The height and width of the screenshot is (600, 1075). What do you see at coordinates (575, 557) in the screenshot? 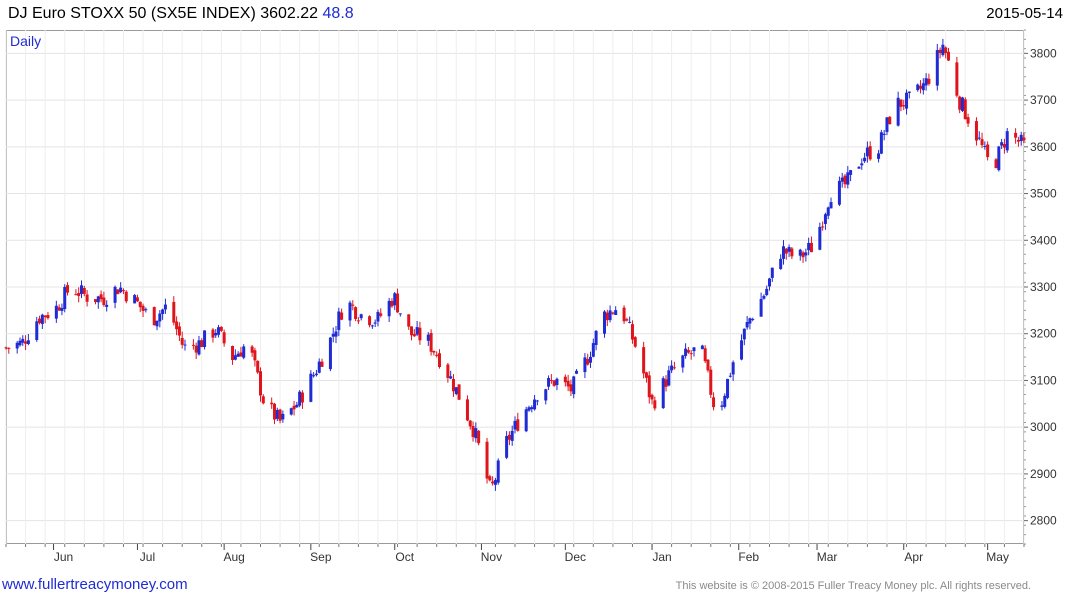
I see `x-tick-label: Dec` at bounding box center [575, 557].